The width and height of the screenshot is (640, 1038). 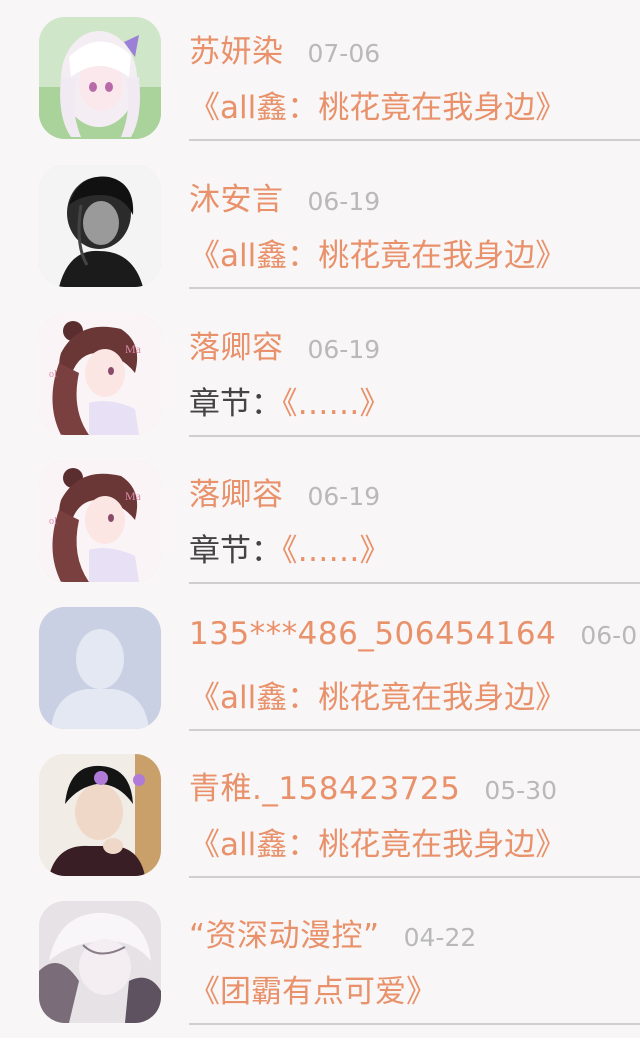 I want to click on comment-header: “资深动漫控” 04-22, so click(x=332, y=935).